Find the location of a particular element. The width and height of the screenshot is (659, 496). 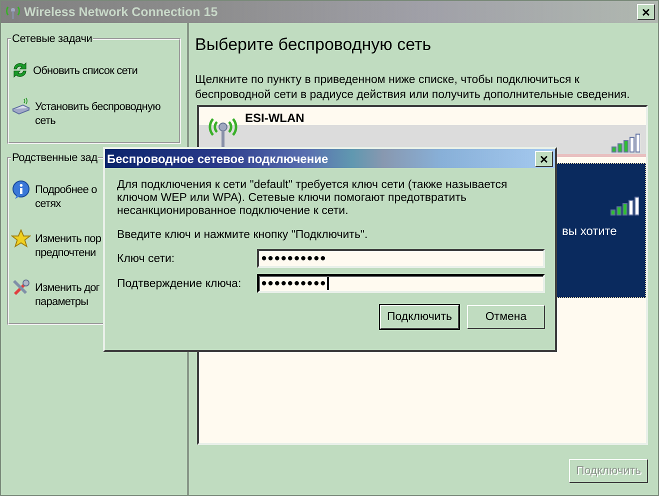

dialog-close-button: × is located at coordinates (544, 158).